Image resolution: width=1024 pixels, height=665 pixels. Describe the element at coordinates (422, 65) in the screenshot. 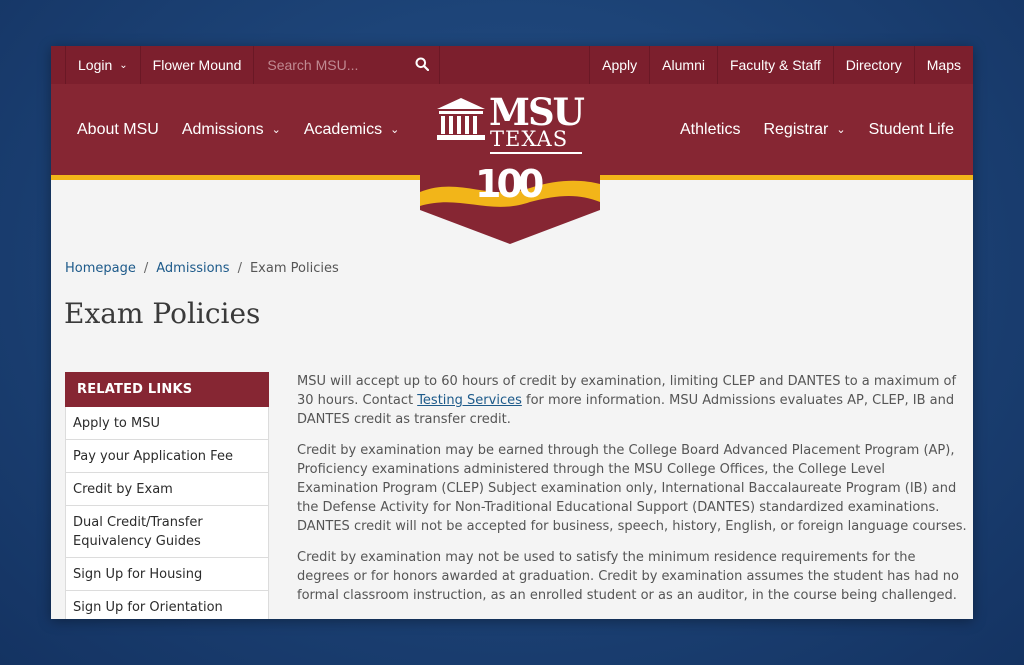

I see `search-icon` at that location.